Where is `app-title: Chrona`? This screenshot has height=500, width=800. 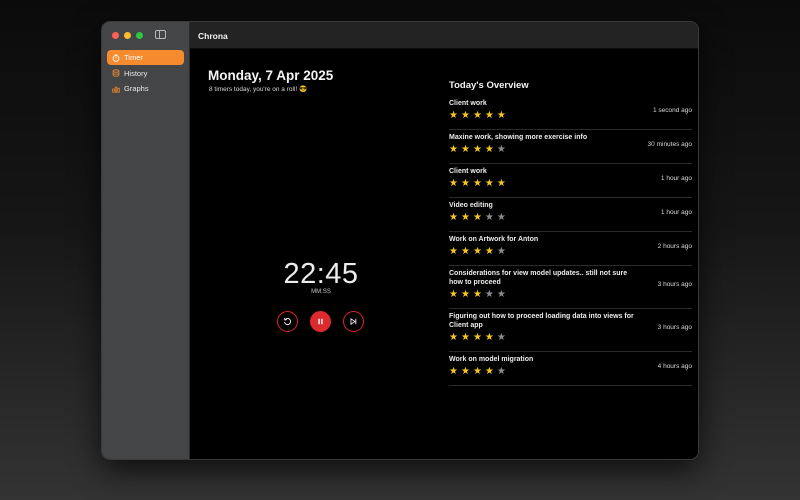 app-title: Chrona is located at coordinates (213, 36).